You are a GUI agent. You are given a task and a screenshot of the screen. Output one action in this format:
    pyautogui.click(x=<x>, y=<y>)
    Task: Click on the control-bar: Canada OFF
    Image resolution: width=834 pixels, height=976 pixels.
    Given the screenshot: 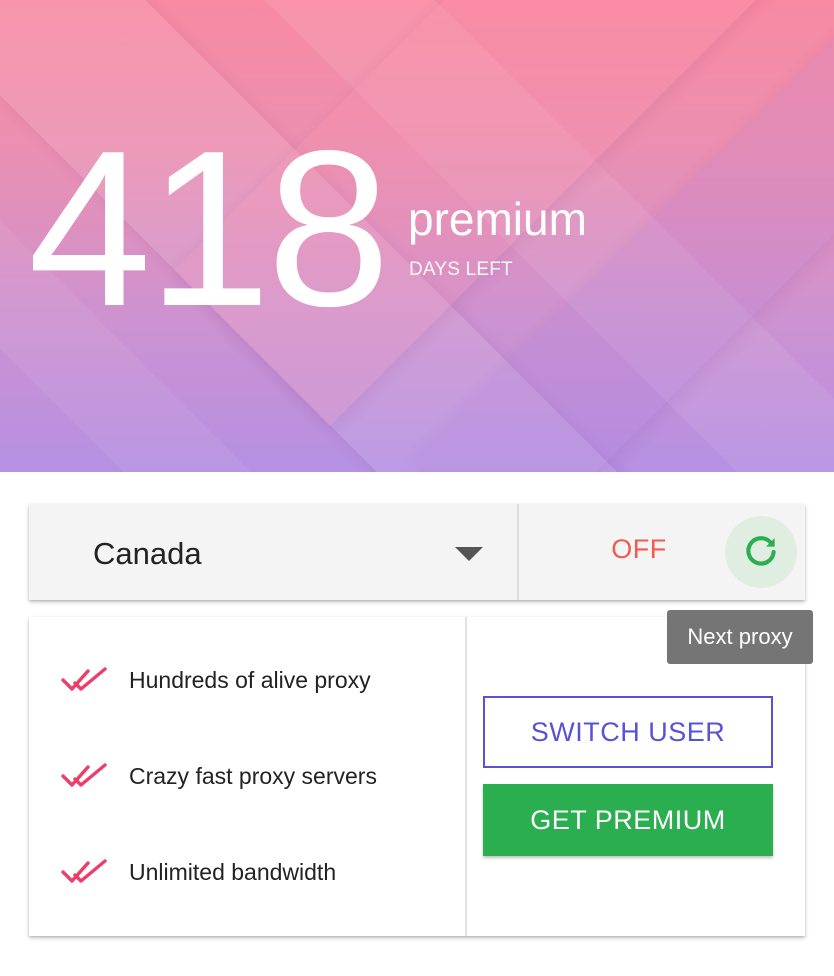 What is the action you would take?
    pyautogui.click(x=417, y=552)
    